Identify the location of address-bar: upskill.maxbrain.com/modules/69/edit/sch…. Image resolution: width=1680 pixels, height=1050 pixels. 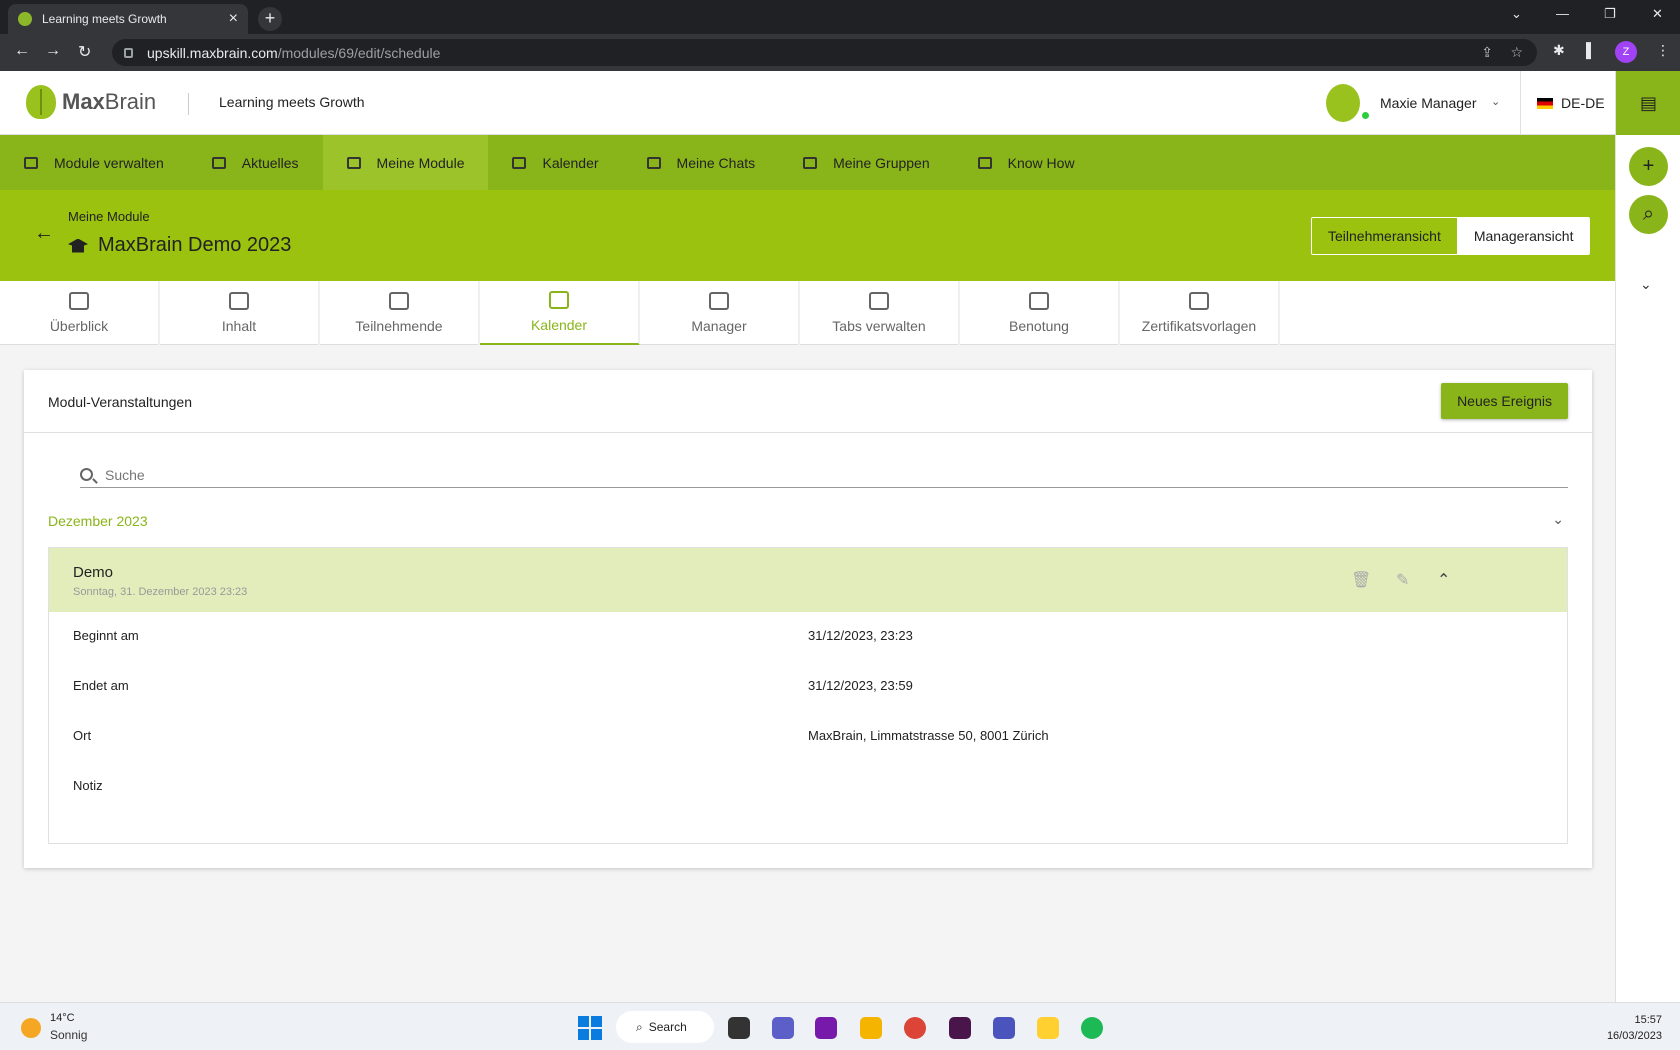
(824, 52).